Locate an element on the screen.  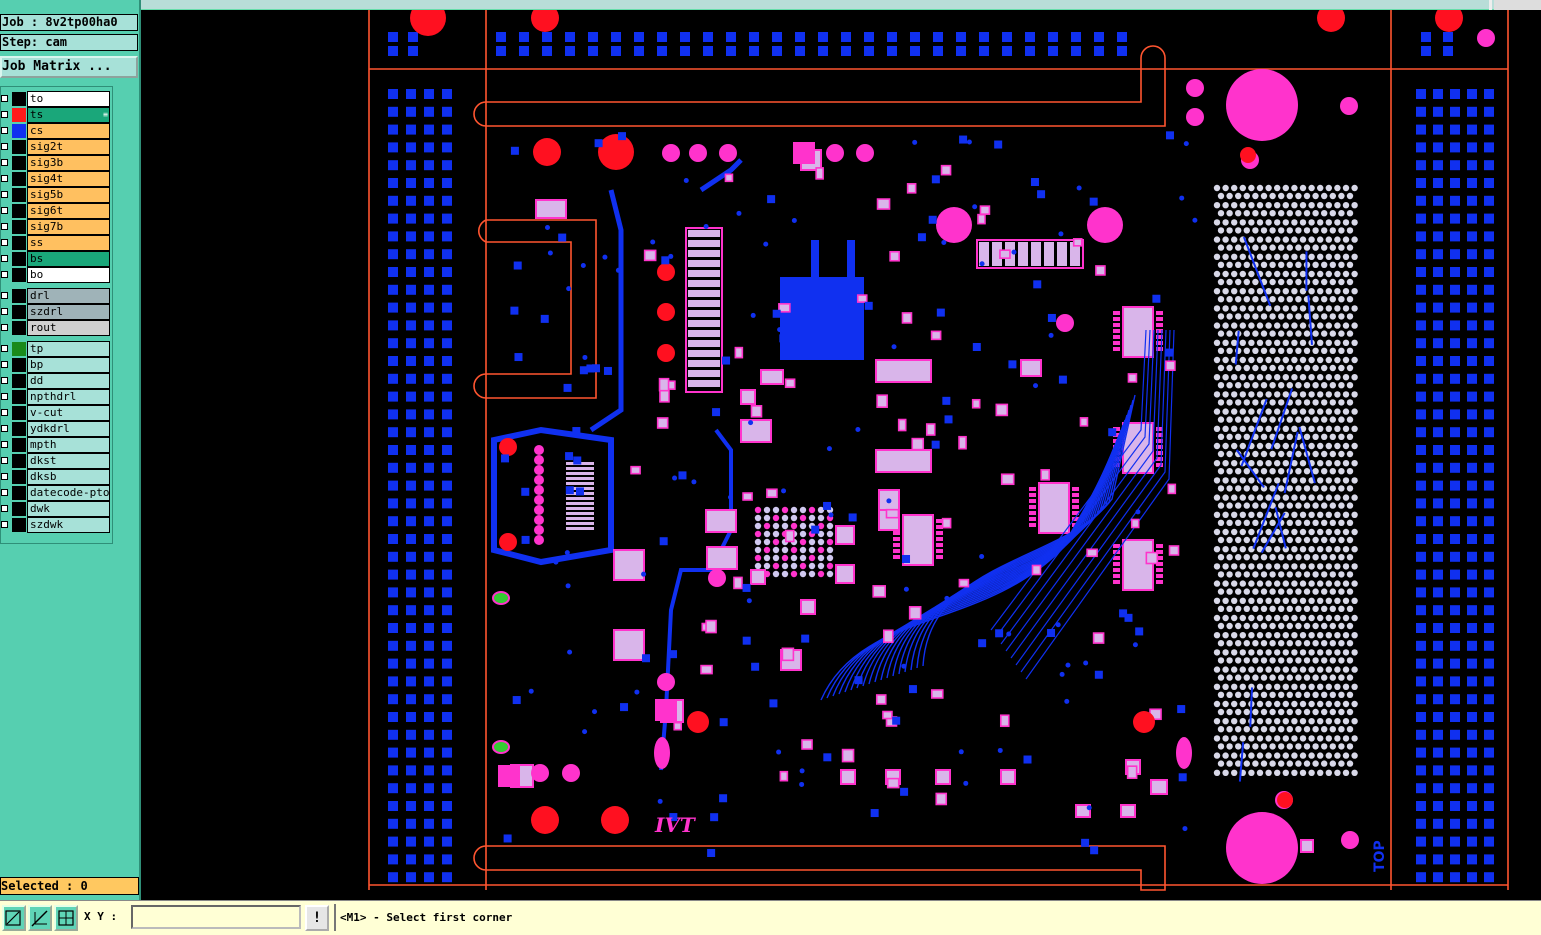
layer-row-sig3b: sig3b is located at coordinates (56, 163).